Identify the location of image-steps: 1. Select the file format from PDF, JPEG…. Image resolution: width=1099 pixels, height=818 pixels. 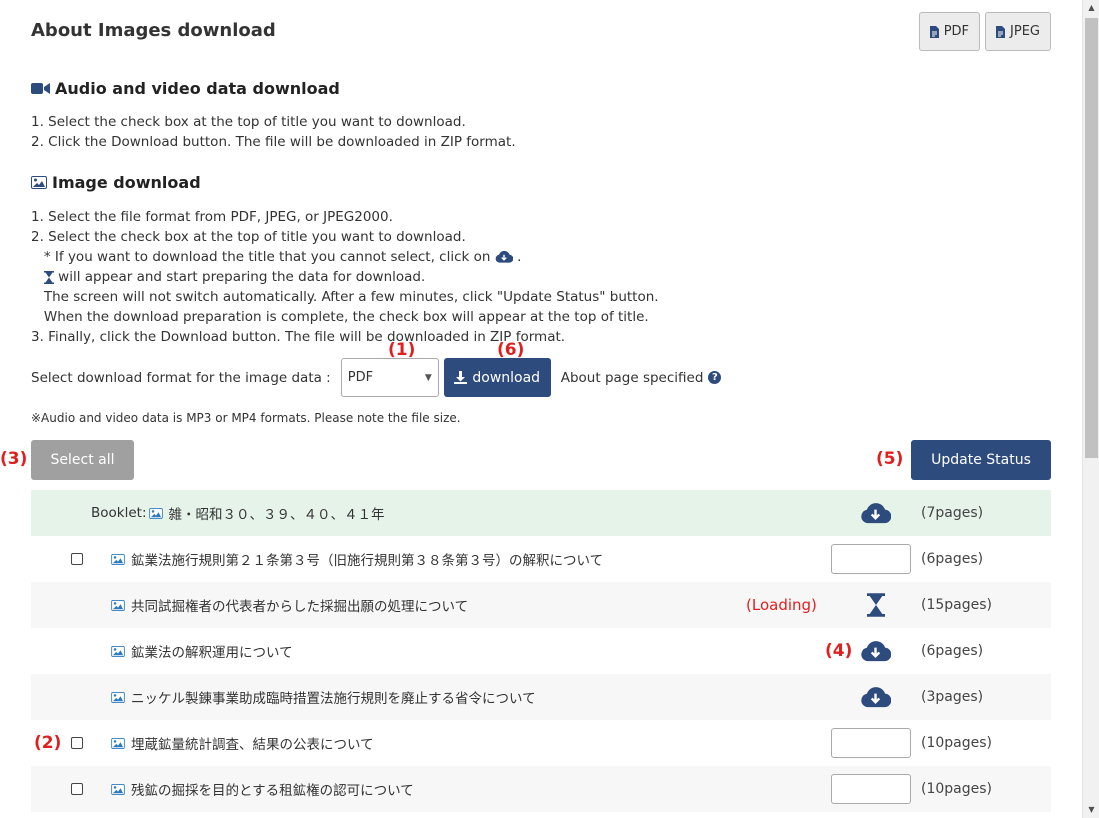
(345, 277).